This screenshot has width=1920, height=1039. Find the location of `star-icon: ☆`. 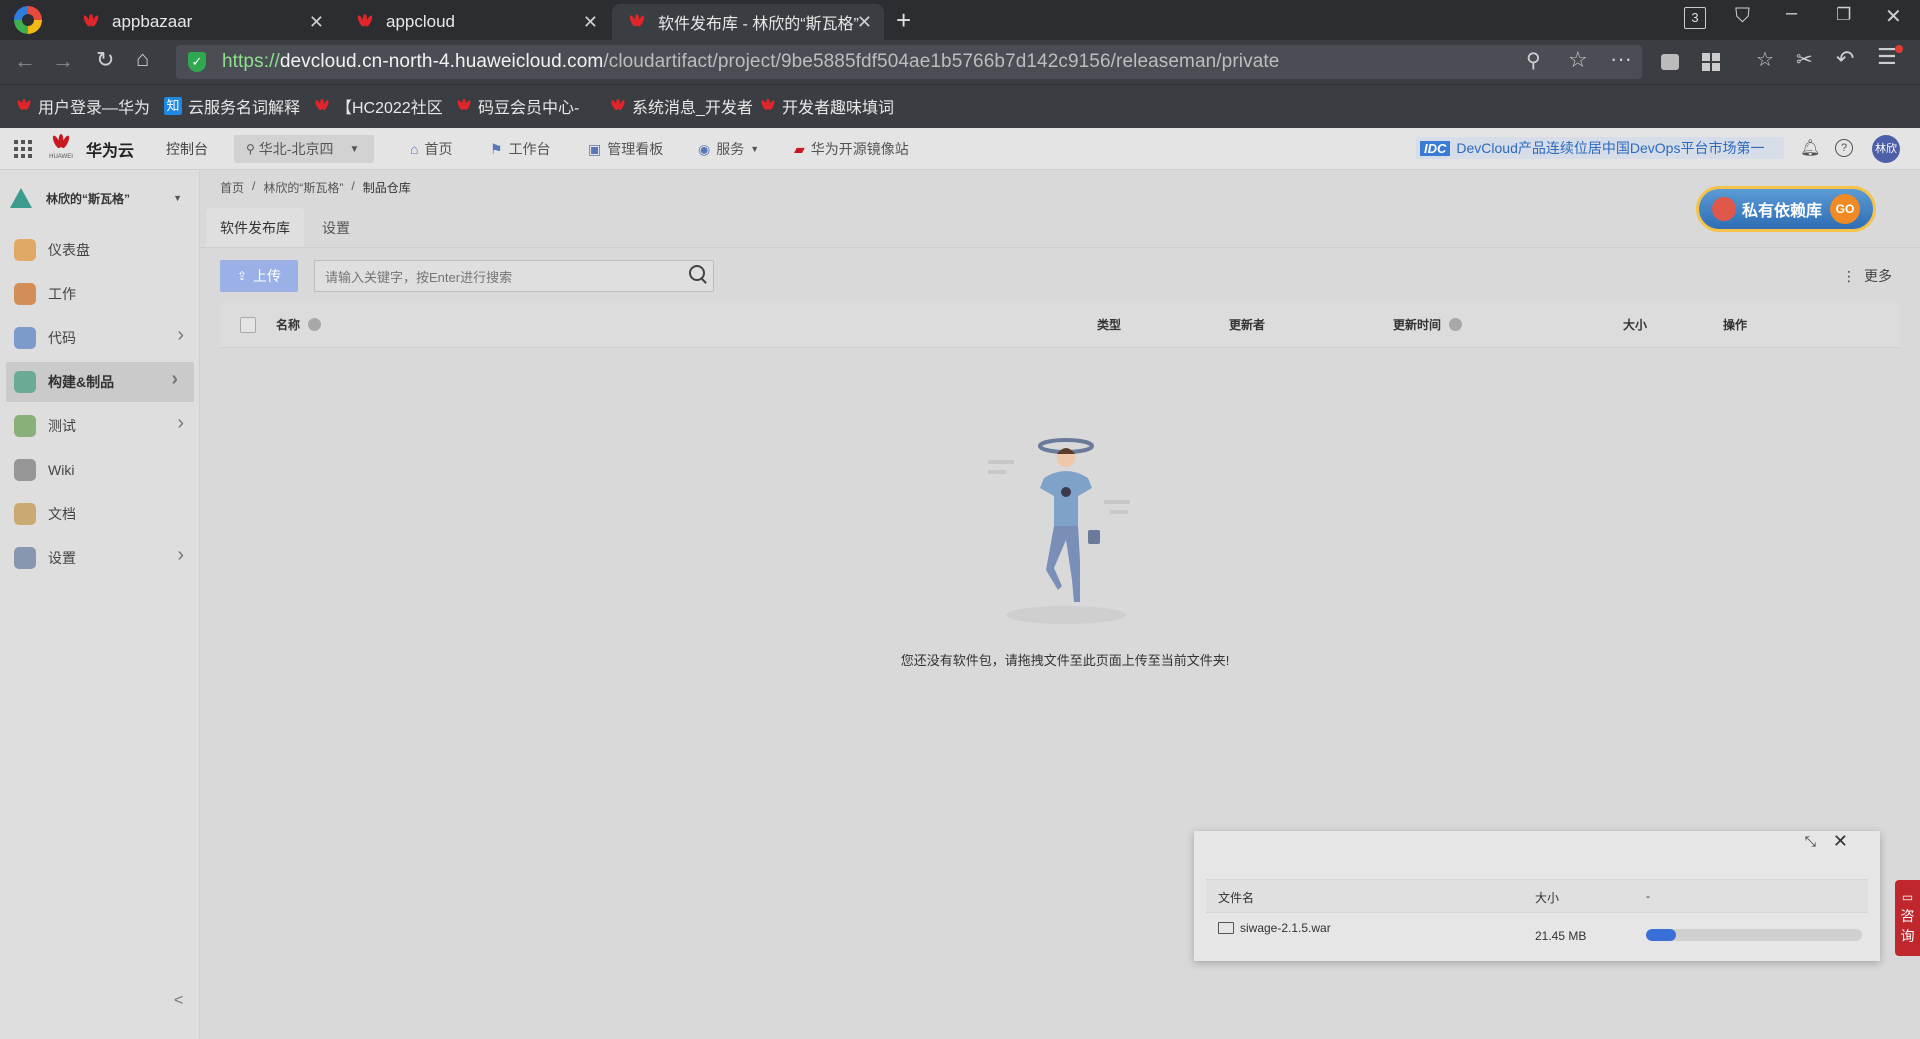

star-icon: ☆ is located at coordinates (1578, 60).